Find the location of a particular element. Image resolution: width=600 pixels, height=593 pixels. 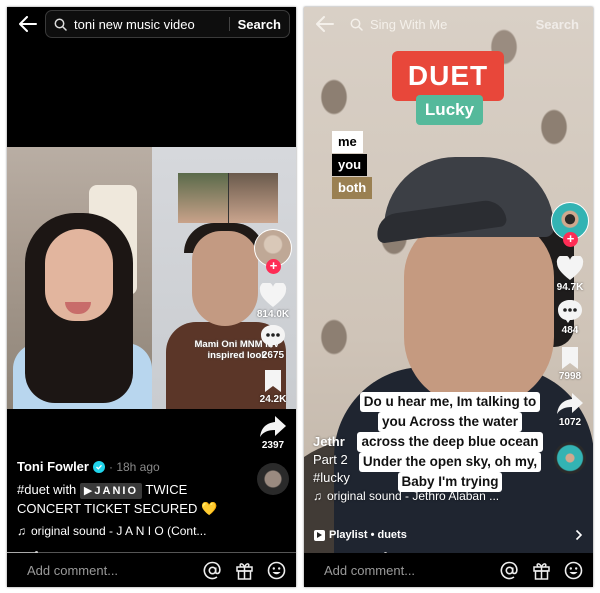

search-query: toni new music video is located at coordinates (134, 24).